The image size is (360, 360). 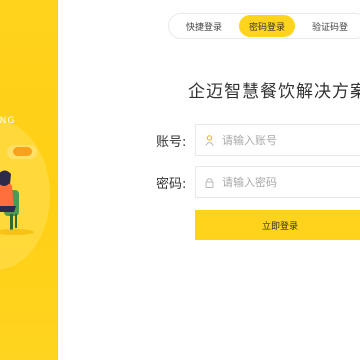 I want to click on password-input, so click(x=287, y=182).